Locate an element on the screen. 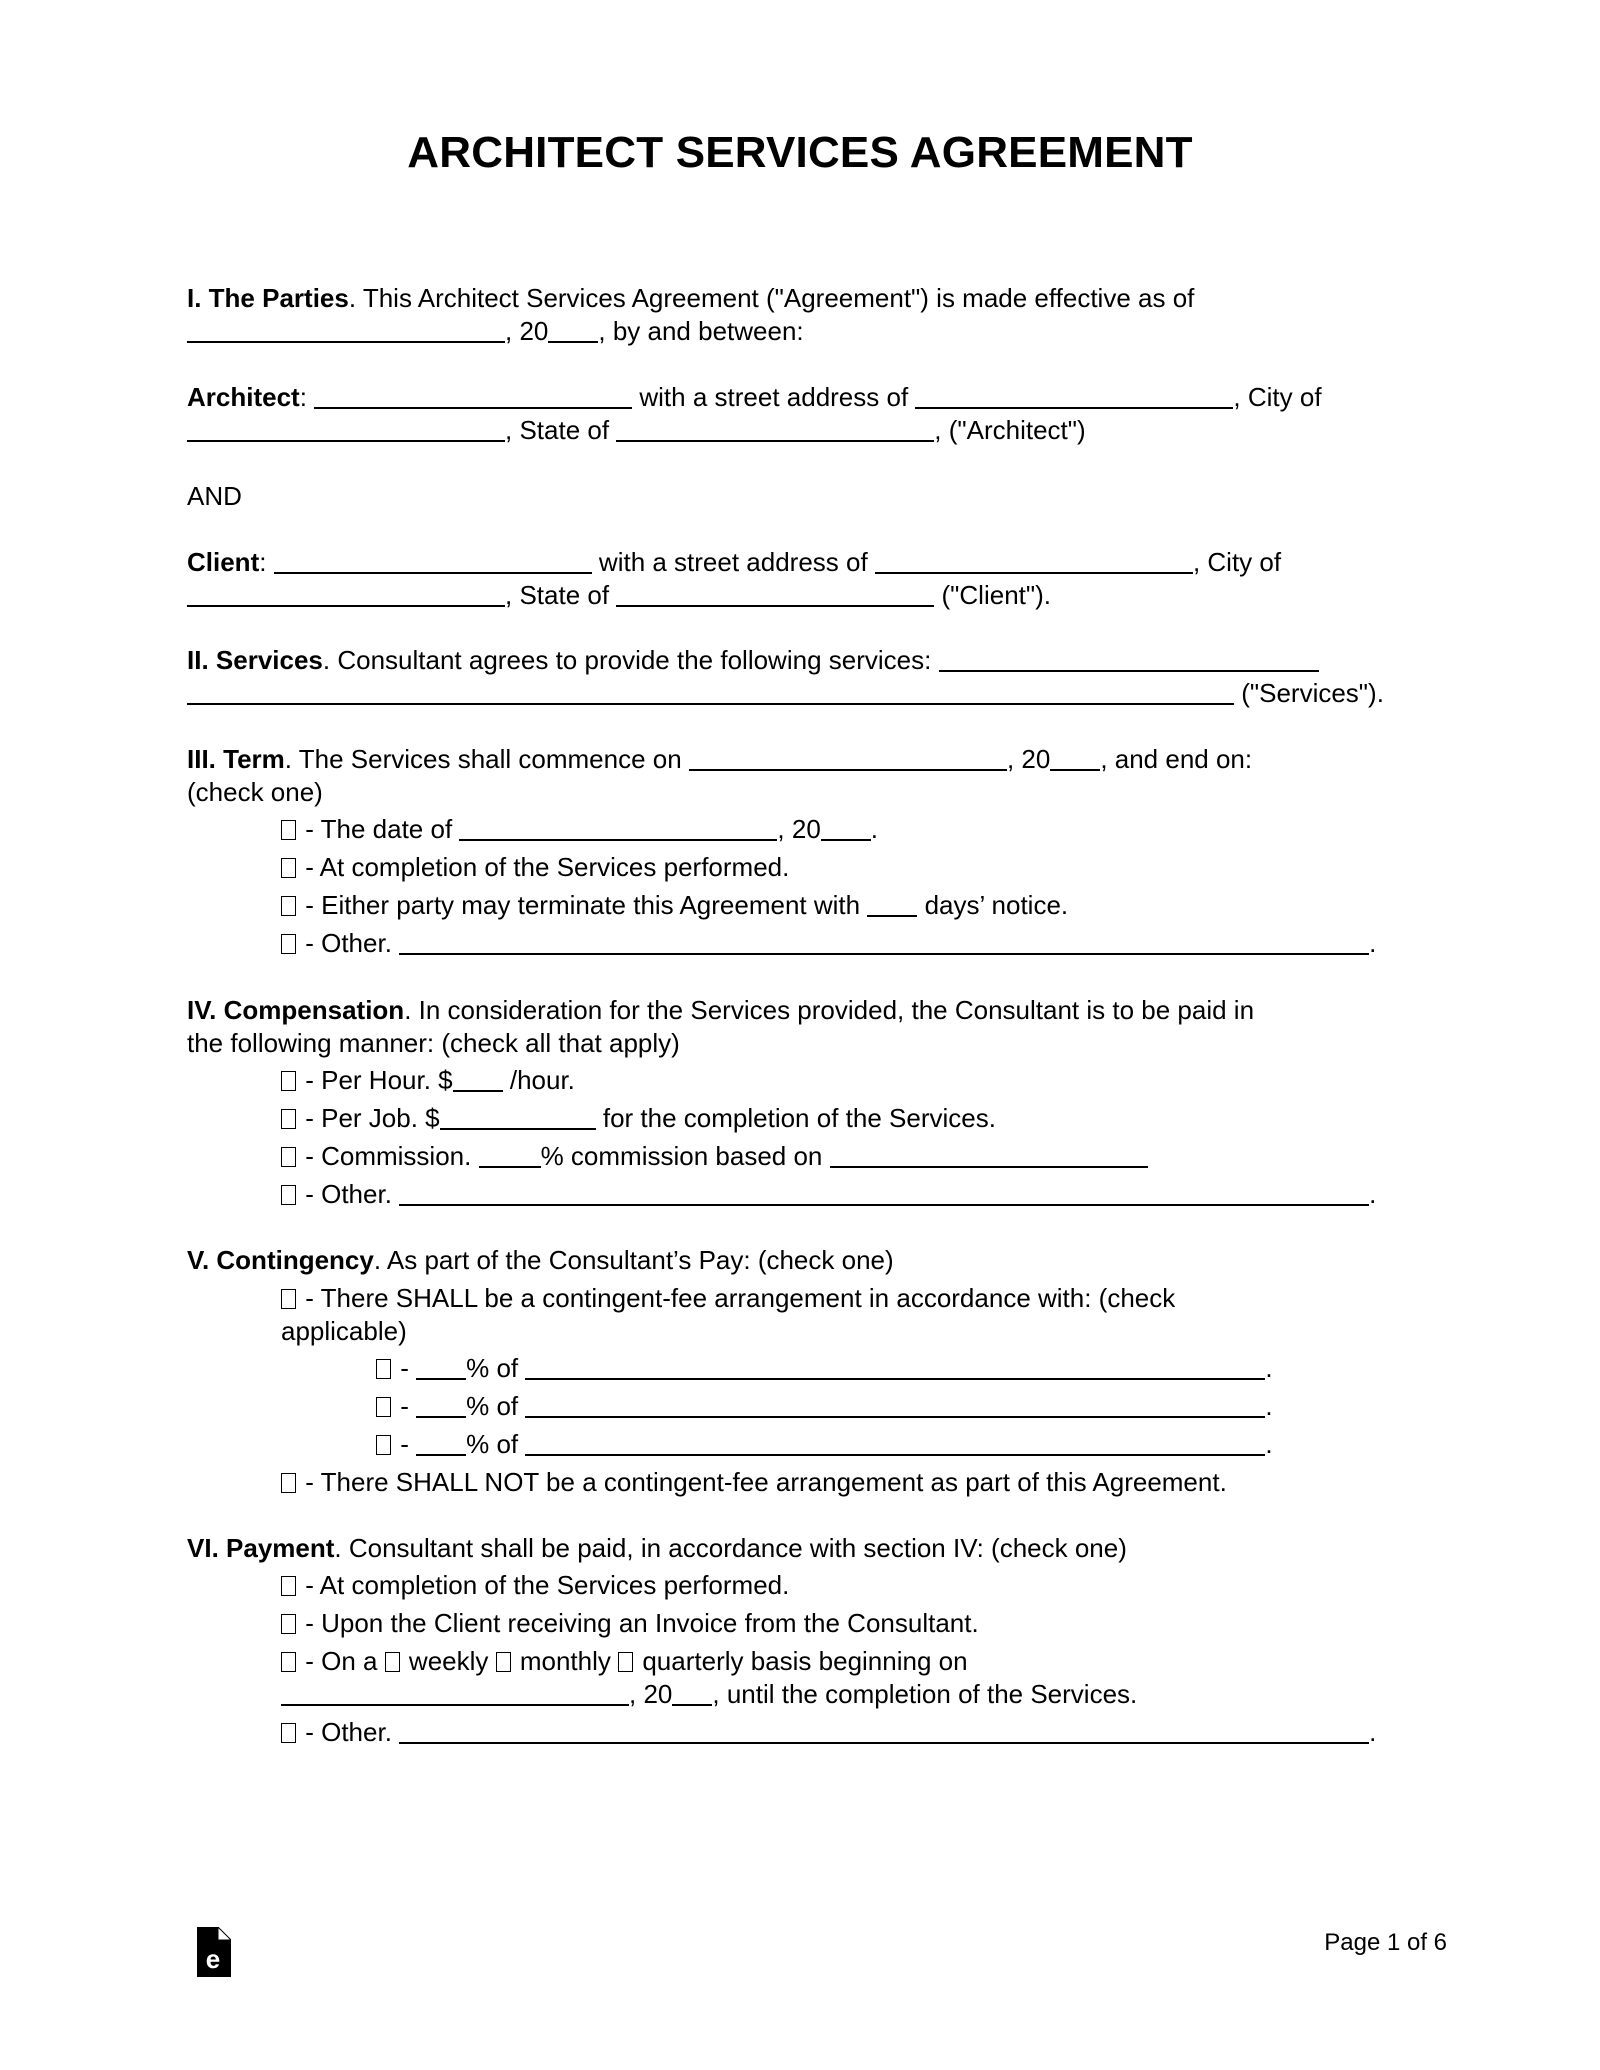 The image size is (1600, 2070). comp-other-checkbox is located at coordinates (288, 1195).